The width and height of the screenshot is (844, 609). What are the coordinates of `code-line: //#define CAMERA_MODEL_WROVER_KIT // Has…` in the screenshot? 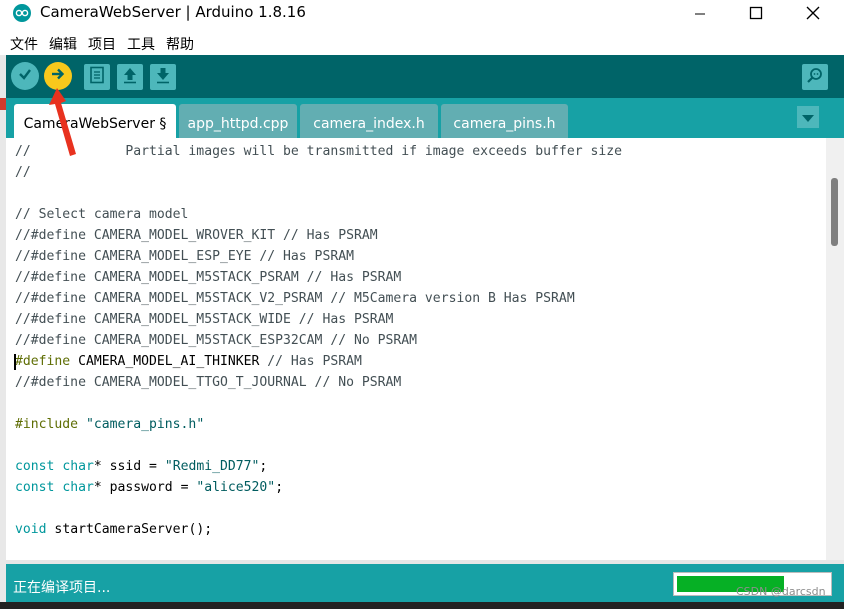 It's located at (196, 235).